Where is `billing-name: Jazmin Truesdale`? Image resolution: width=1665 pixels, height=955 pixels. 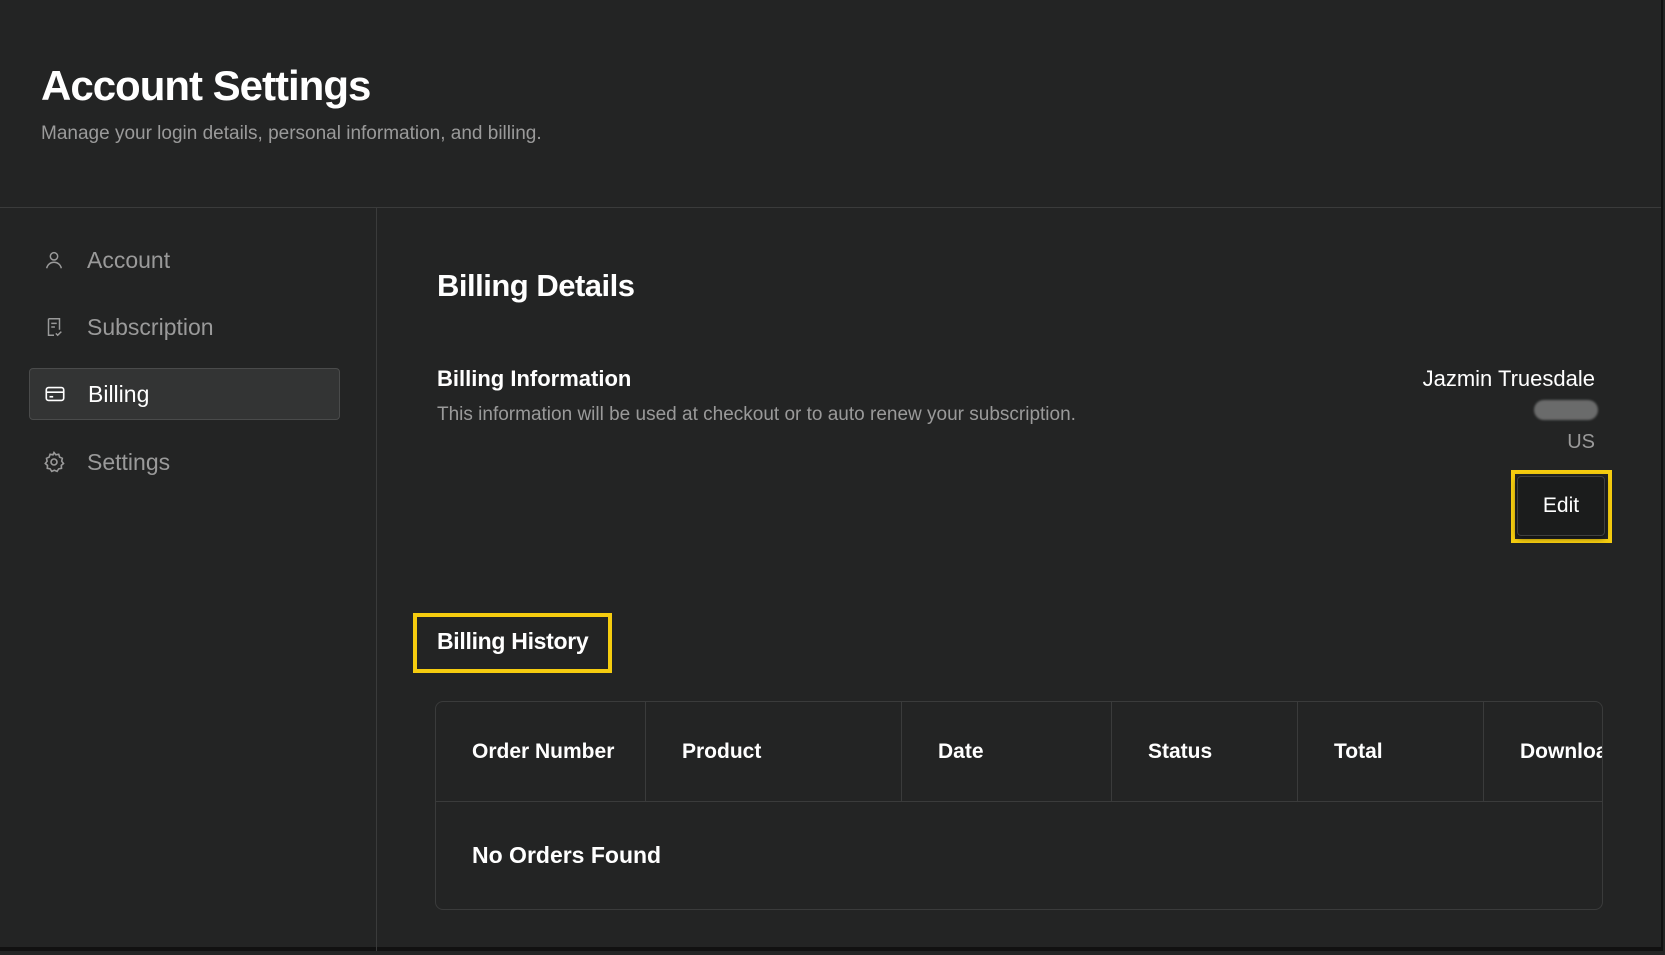
billing-name: Jazmin Truesdale is located at coordinates (1508, 378).